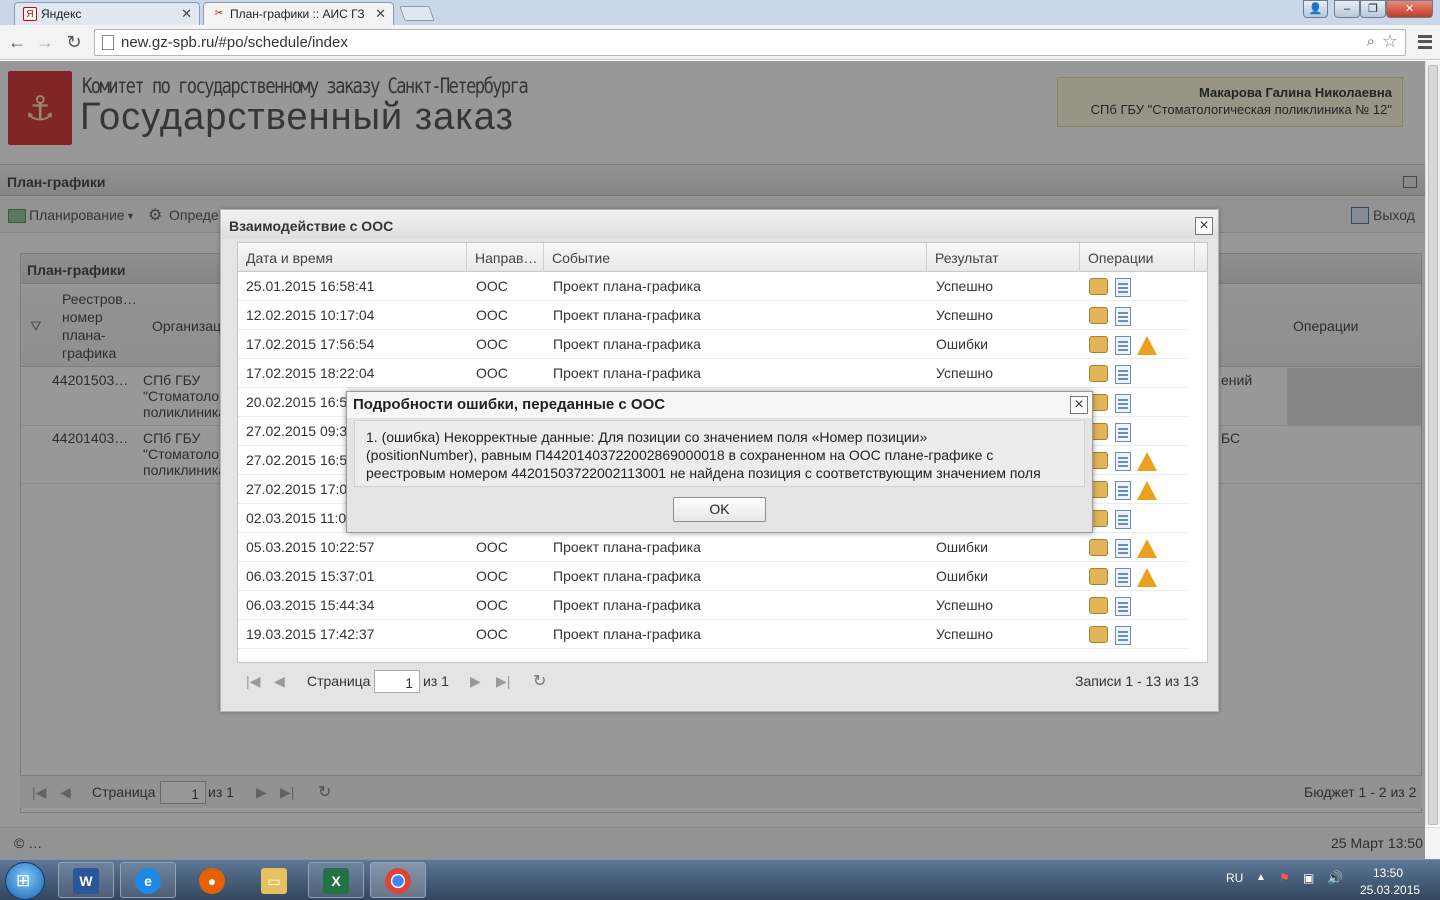 The image size is (1440, 900). What do you see at coordinates (107, 13) in the screenshot?
I see `tab-yandex: Я Яндекс ✕` at bounding box center [107, 13].